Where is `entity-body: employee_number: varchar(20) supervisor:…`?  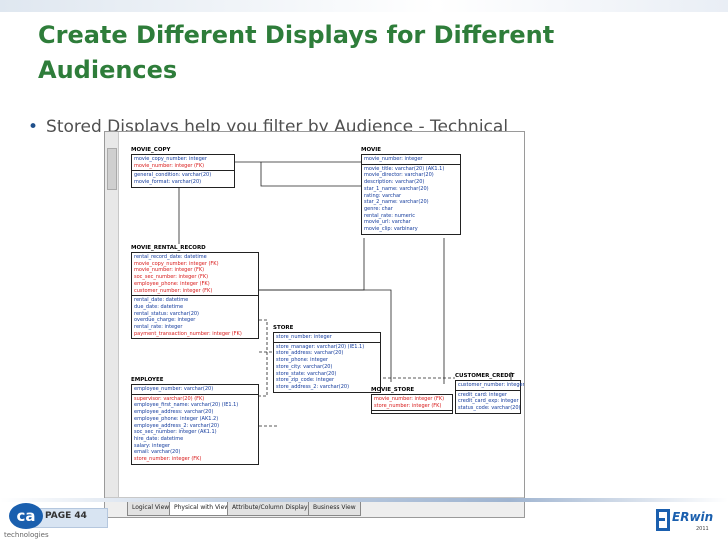 entity-body: employee_number: varchar(20) supervisor:… is located at coordinates (195, 424).